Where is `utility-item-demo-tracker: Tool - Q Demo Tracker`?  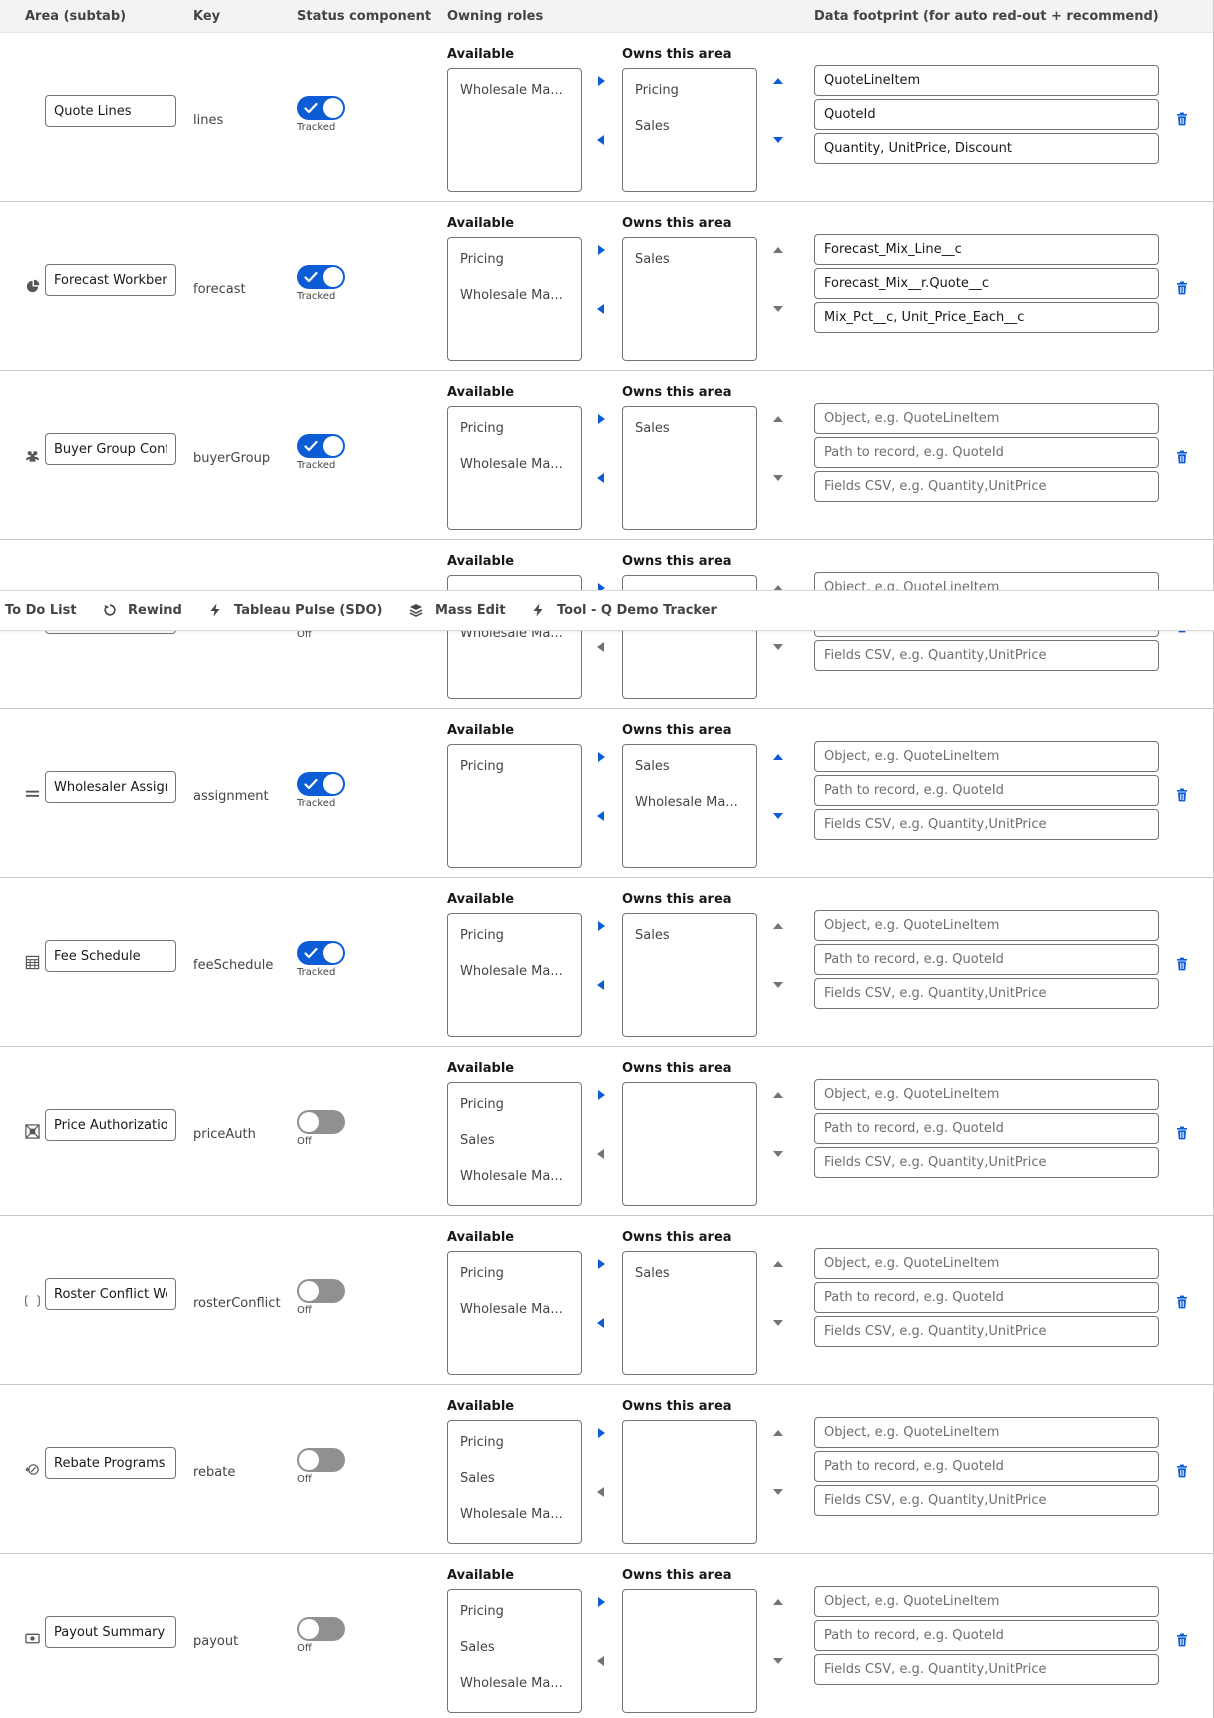 utility-item-demo-tracker: Tool - Q Demo Tracker is located at coordinates (637, 611).